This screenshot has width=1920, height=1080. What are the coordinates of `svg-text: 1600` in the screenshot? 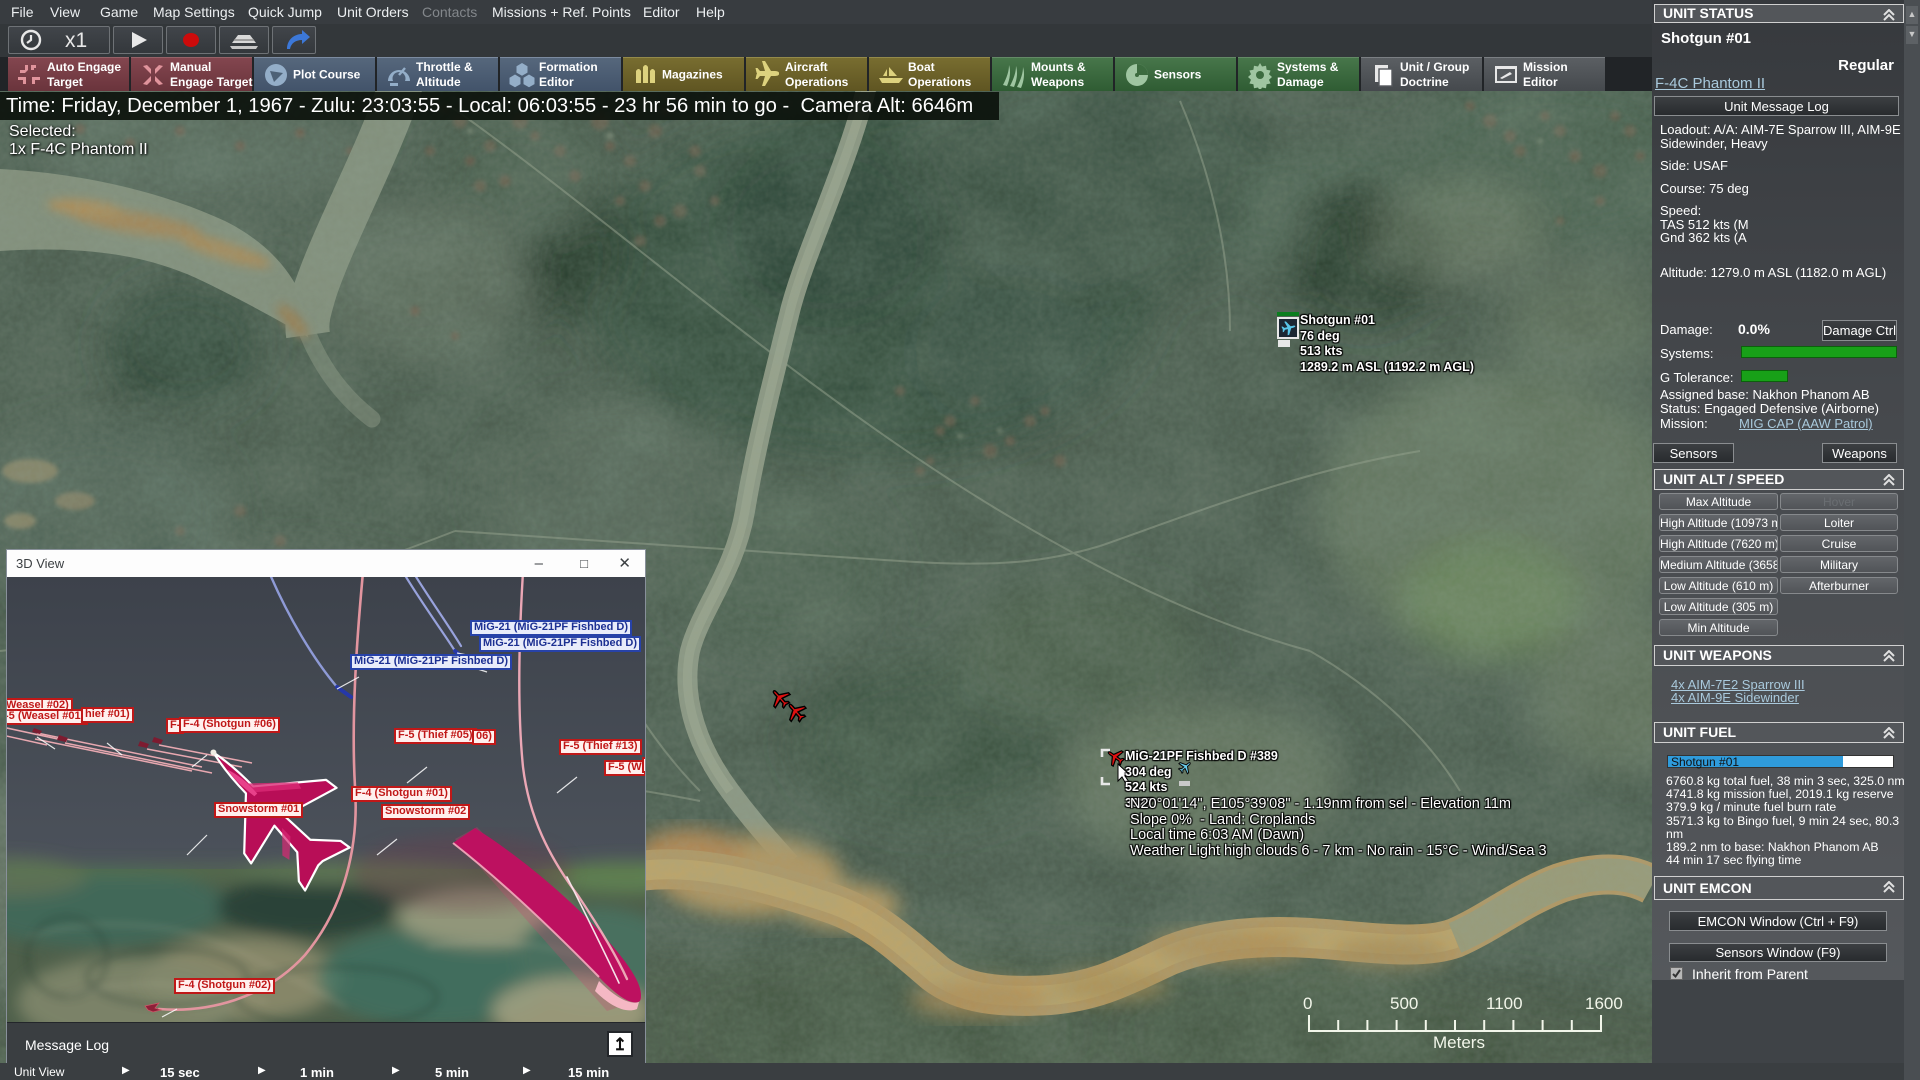 It's located at (1604, 1003).